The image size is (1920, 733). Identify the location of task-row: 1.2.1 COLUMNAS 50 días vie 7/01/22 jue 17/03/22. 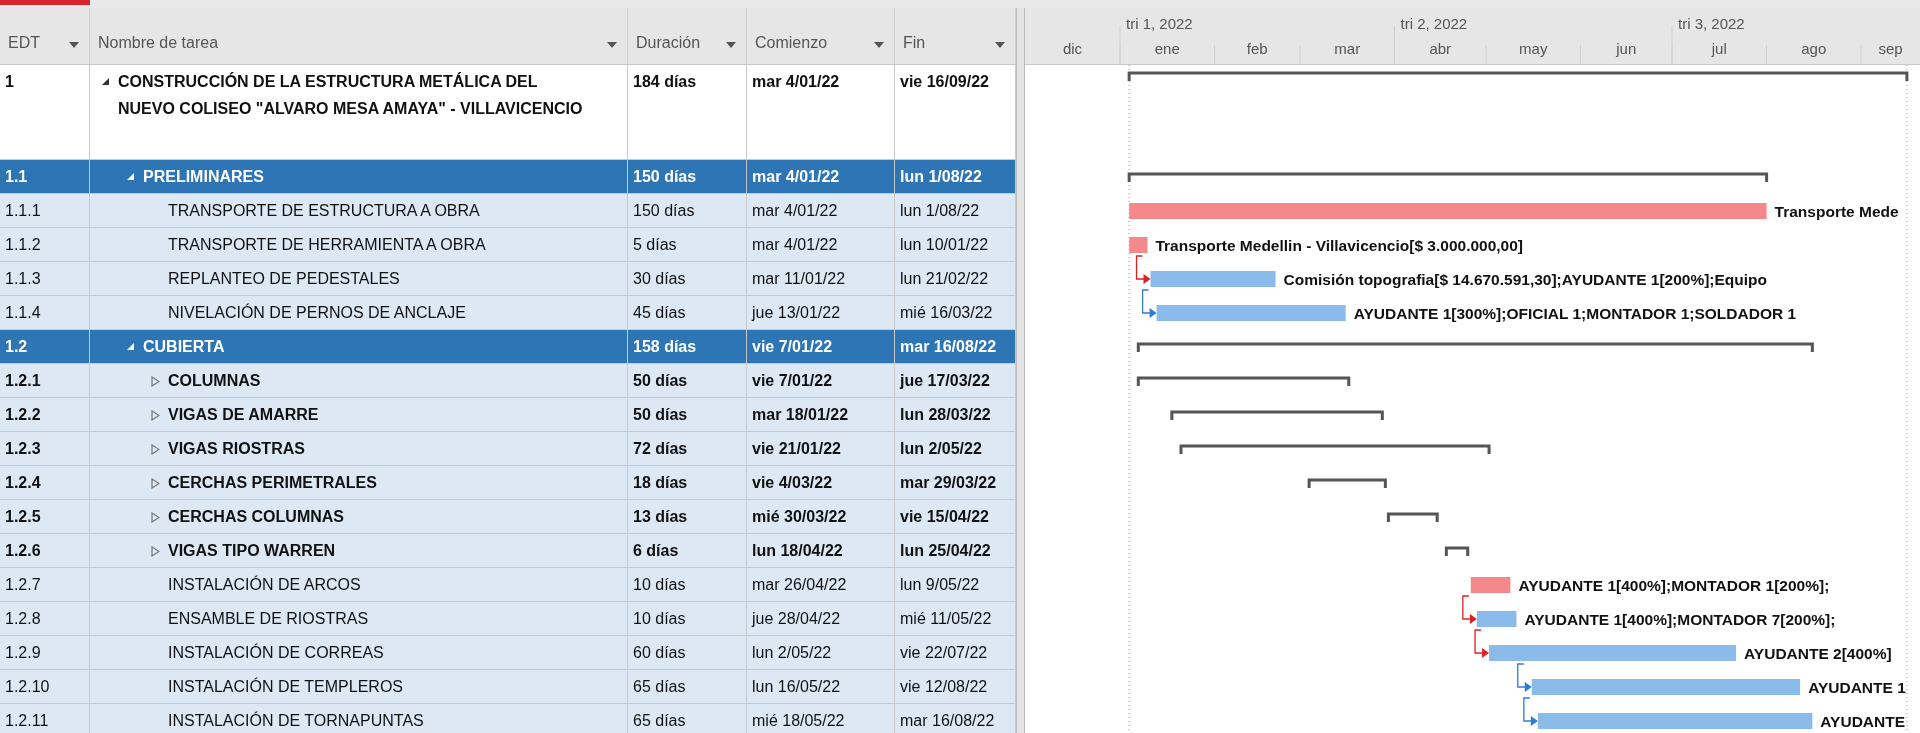
(508, 381).